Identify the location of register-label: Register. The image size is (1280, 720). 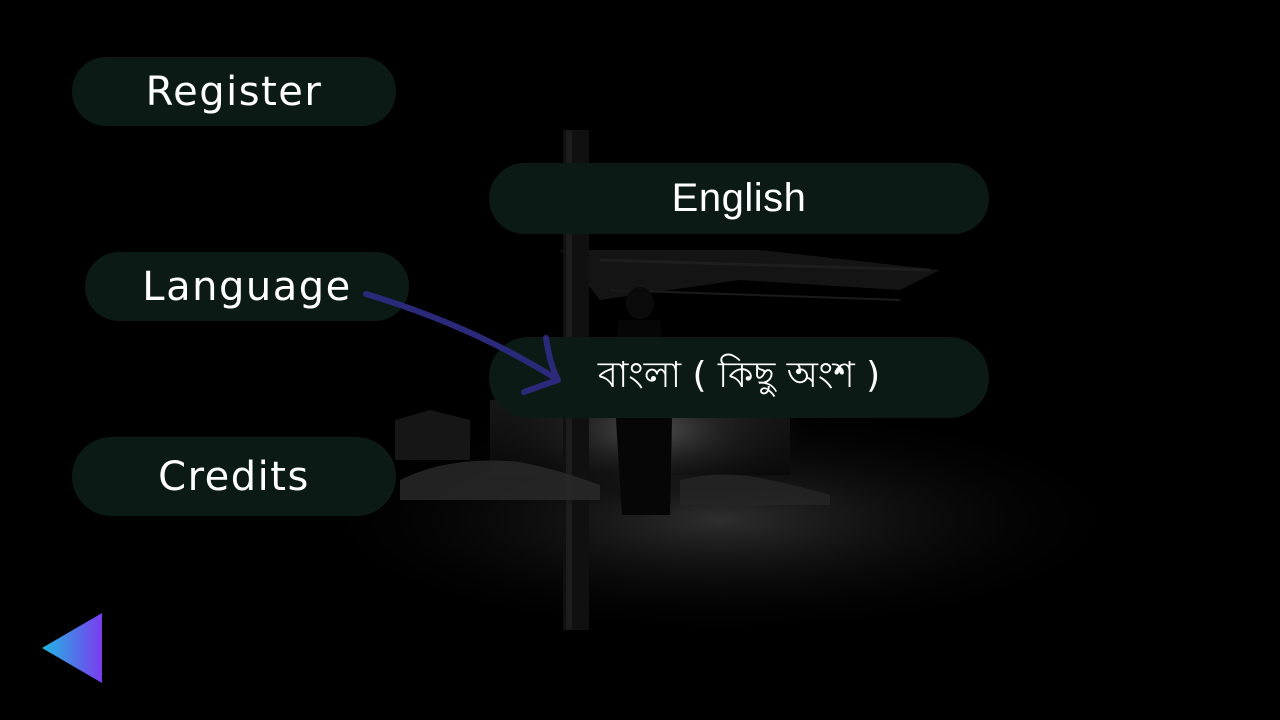
(234, 91).